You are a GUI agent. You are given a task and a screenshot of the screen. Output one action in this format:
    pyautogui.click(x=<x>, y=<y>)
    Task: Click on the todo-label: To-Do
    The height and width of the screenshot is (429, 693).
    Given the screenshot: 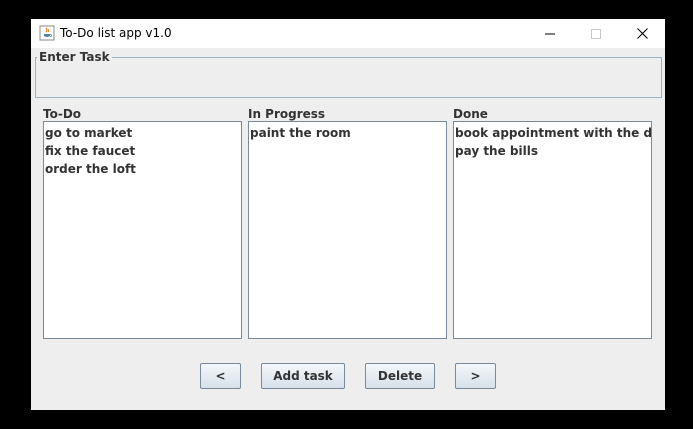 What is the action you would take?
    pyautogui.click(x=62, y=114)
    